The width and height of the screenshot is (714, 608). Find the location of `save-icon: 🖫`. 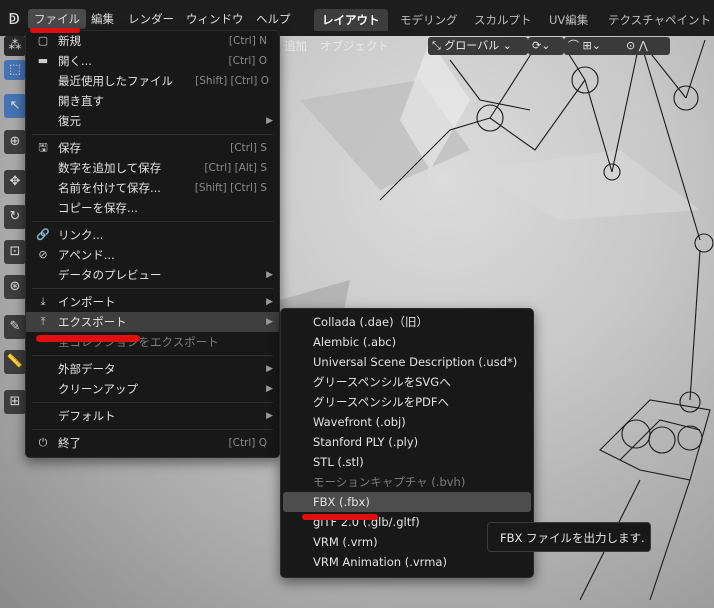

save-icon: 🖫 is located at coordinates (43, 147).